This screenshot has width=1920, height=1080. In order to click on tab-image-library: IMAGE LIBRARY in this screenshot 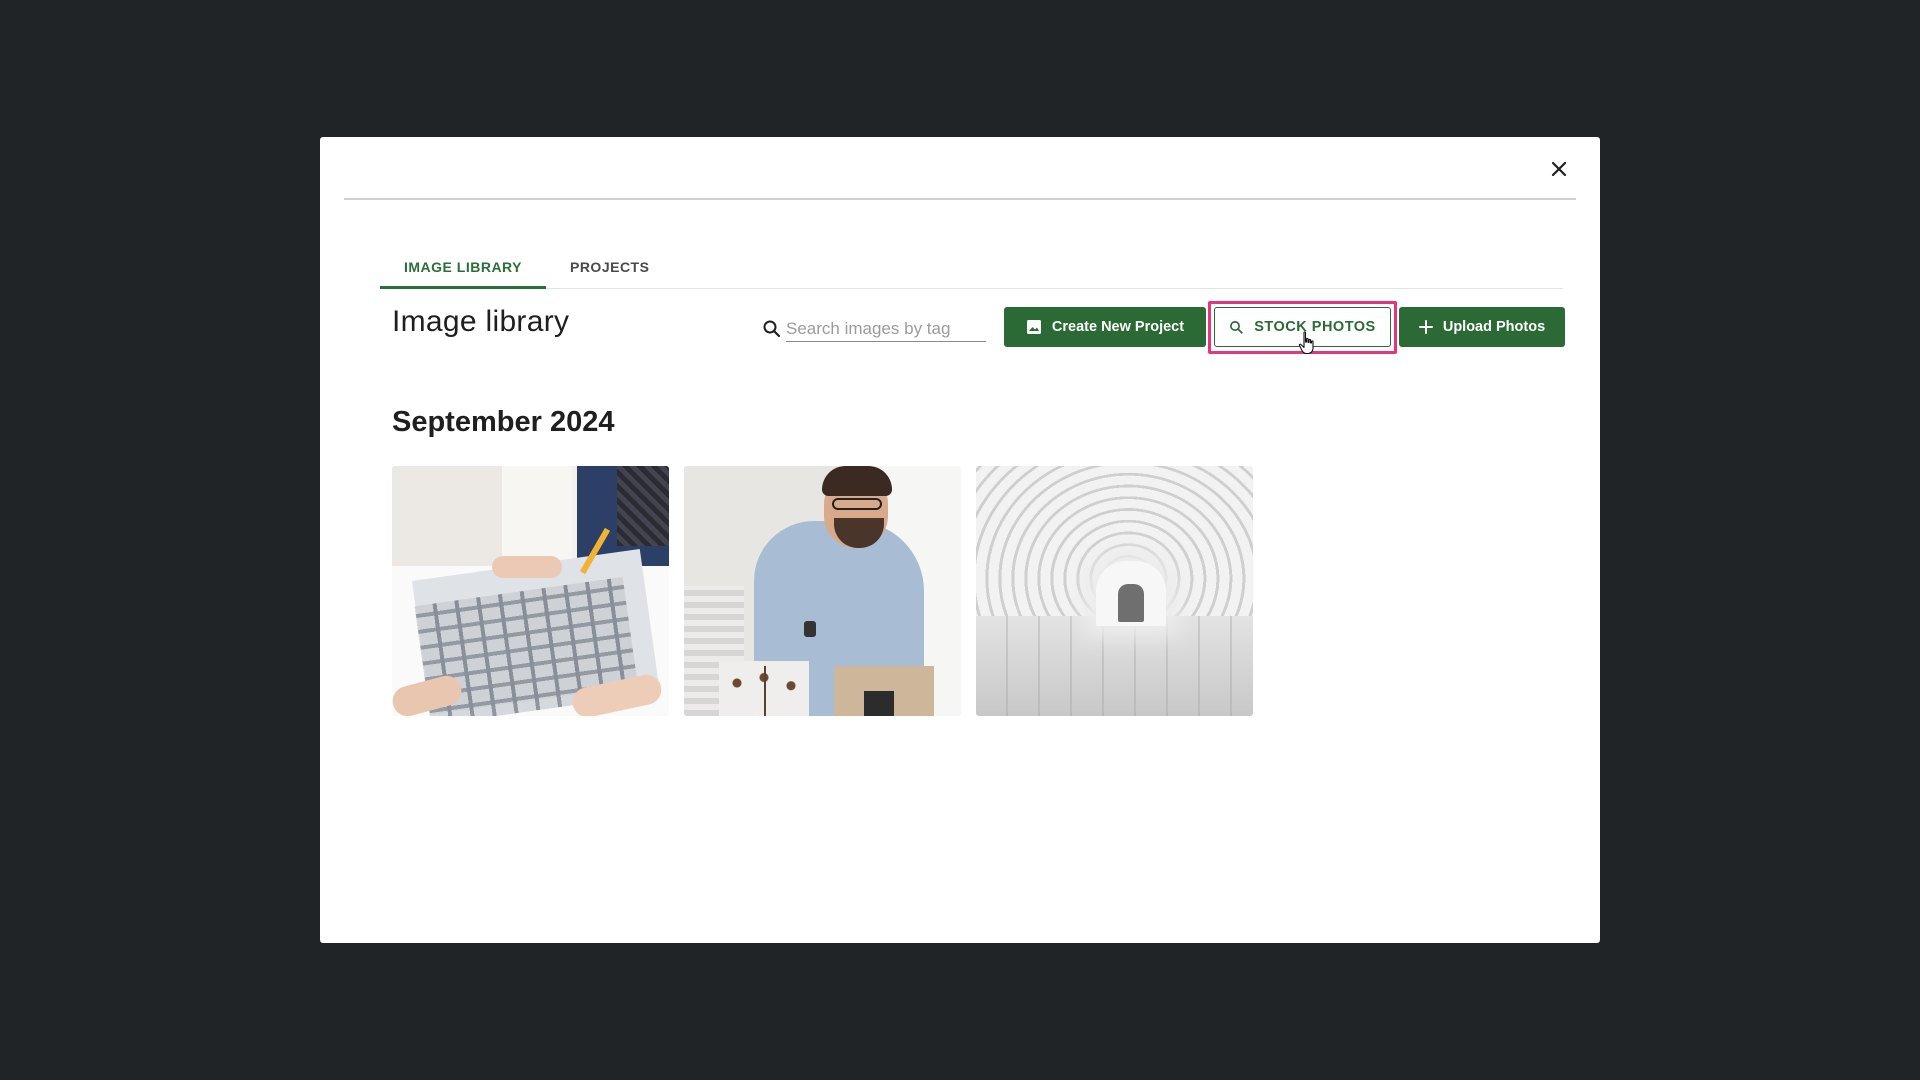, I will do `click(463, 267)`.